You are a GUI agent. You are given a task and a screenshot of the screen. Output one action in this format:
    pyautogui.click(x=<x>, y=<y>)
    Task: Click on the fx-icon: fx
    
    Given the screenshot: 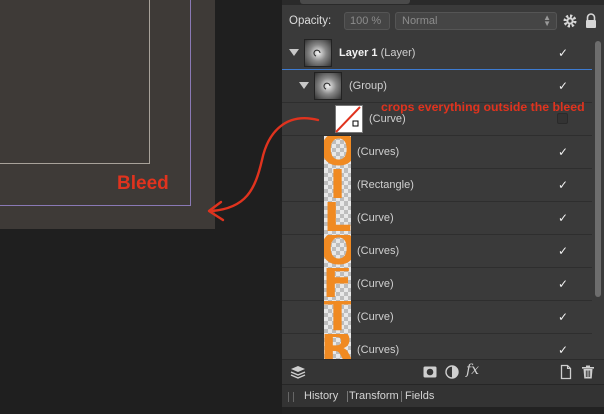 What is the action you would take?
    pyautogui.click(x=474, y=370)
    